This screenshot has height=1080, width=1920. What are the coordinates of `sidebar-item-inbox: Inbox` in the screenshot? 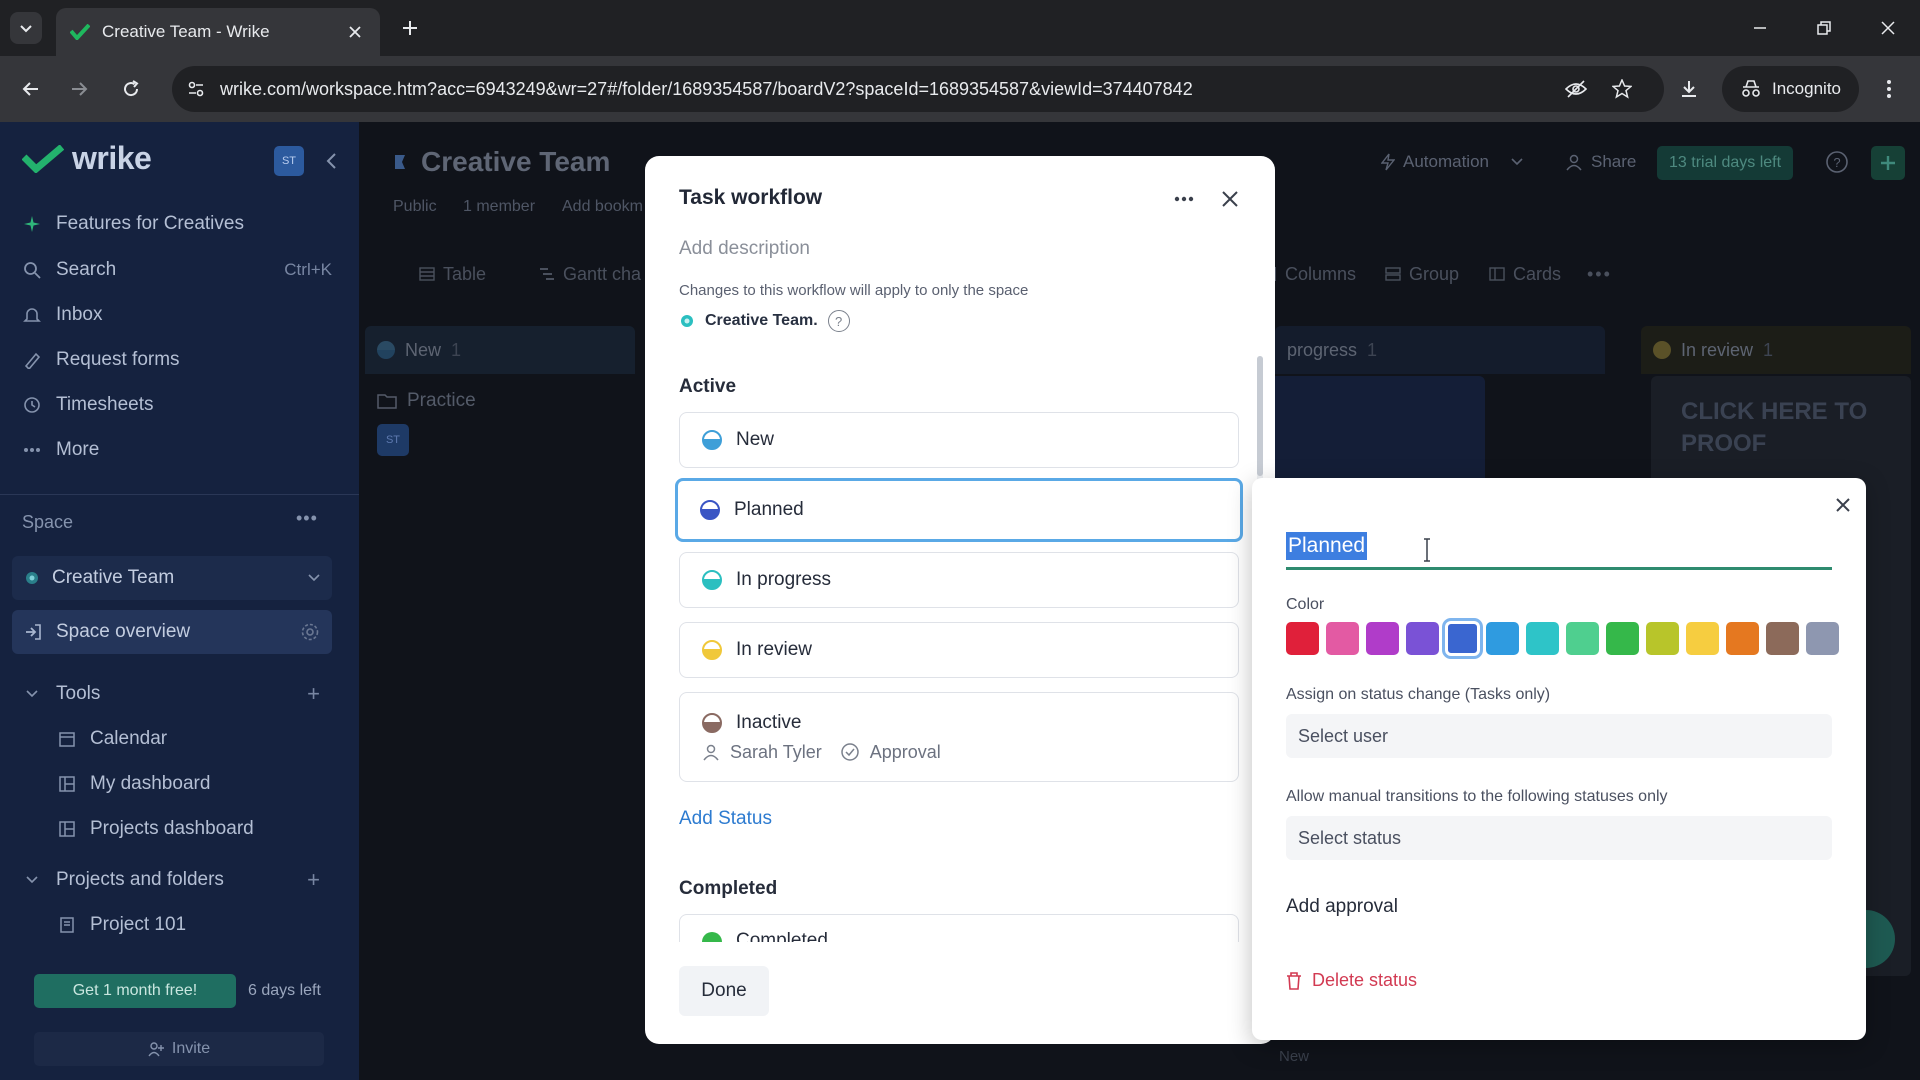 It's located at (177, 315).